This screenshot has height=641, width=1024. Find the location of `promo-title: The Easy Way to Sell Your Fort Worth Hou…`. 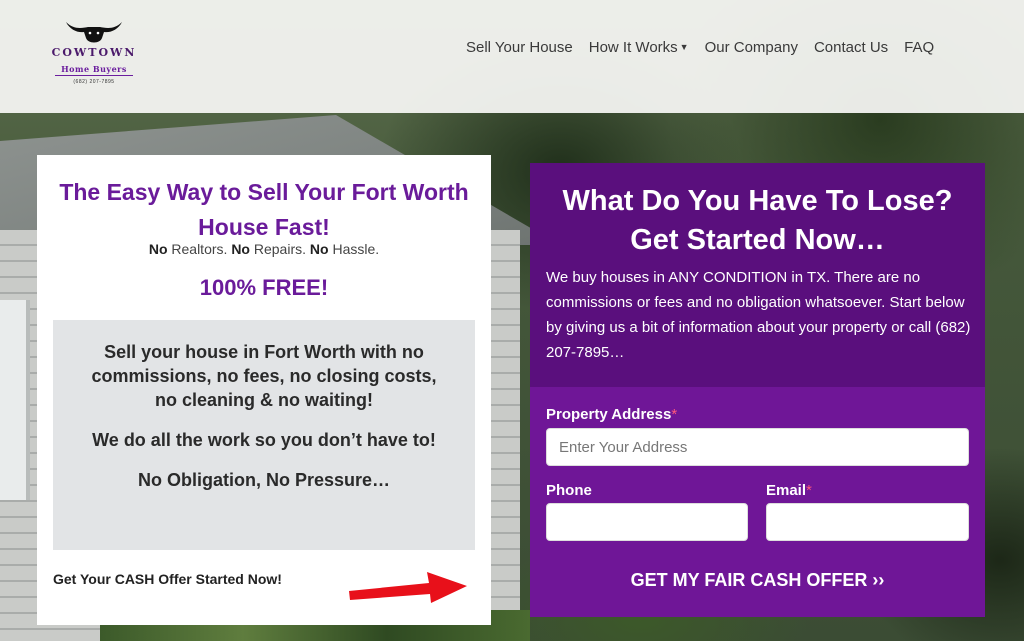

promo-title: The Easy Way to Sell Your Fort Worth Hou… is located at coordinates (264, 209).